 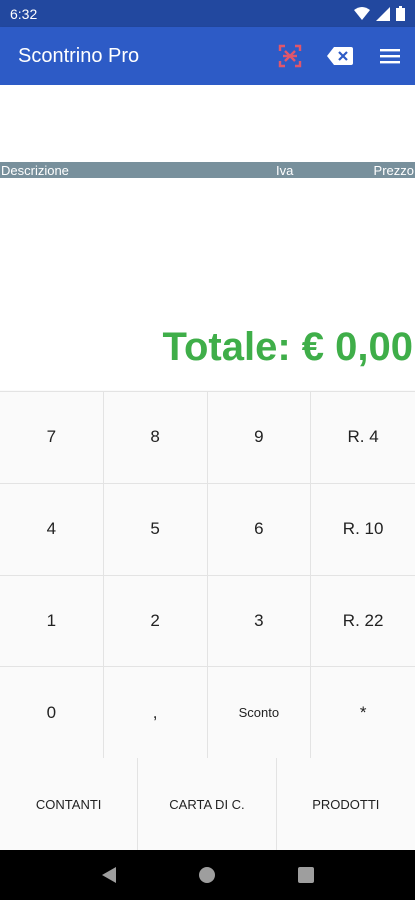 I want to click on back-triangle-icon, so click(x=109, y=875).